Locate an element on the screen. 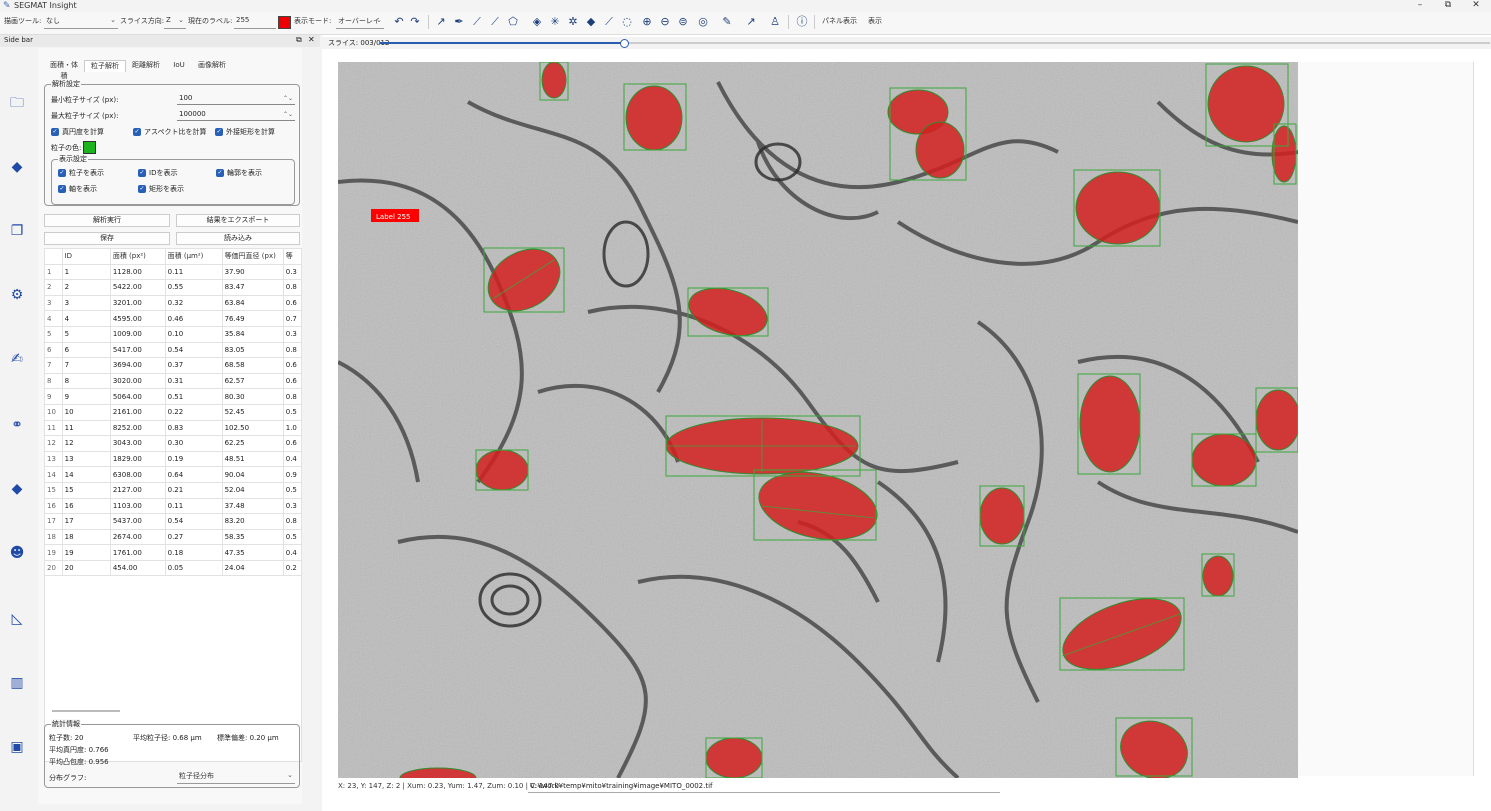  tab-area-volume: 面積・体積 is located at coordinates (64, 70).